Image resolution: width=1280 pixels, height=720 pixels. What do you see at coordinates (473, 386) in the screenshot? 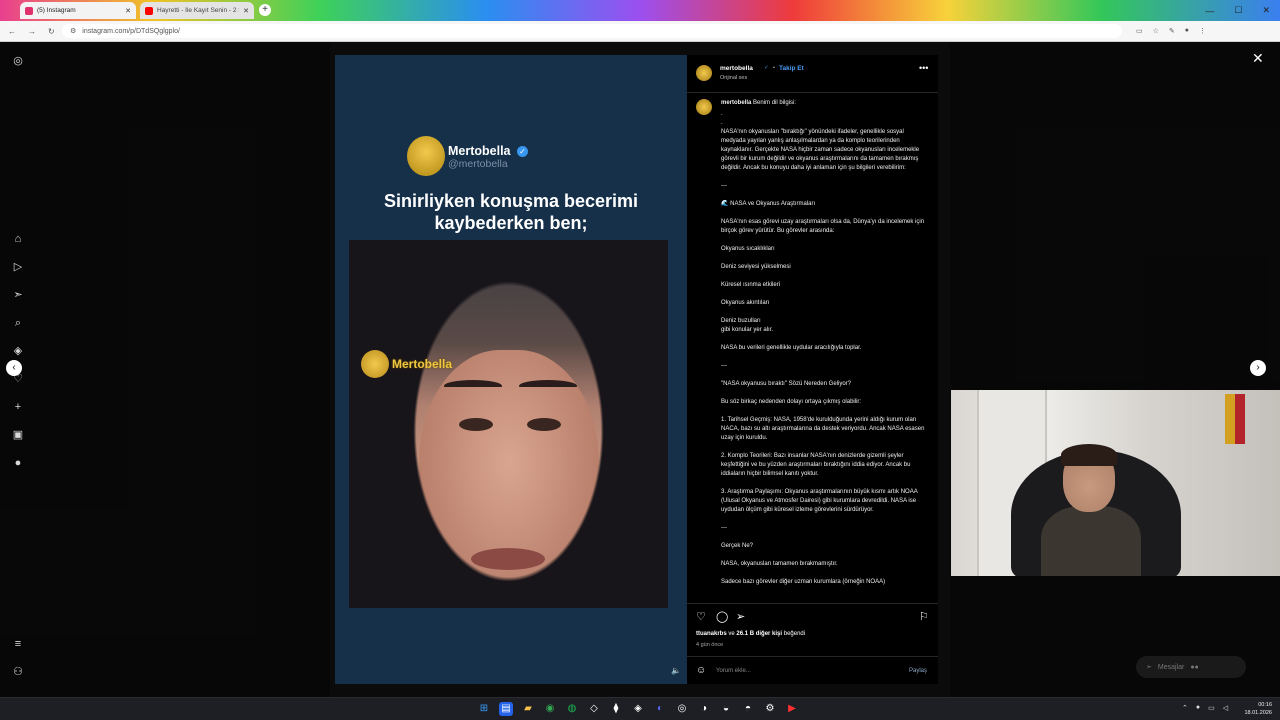
I see `left-brow` at bounding box center [473, 386].